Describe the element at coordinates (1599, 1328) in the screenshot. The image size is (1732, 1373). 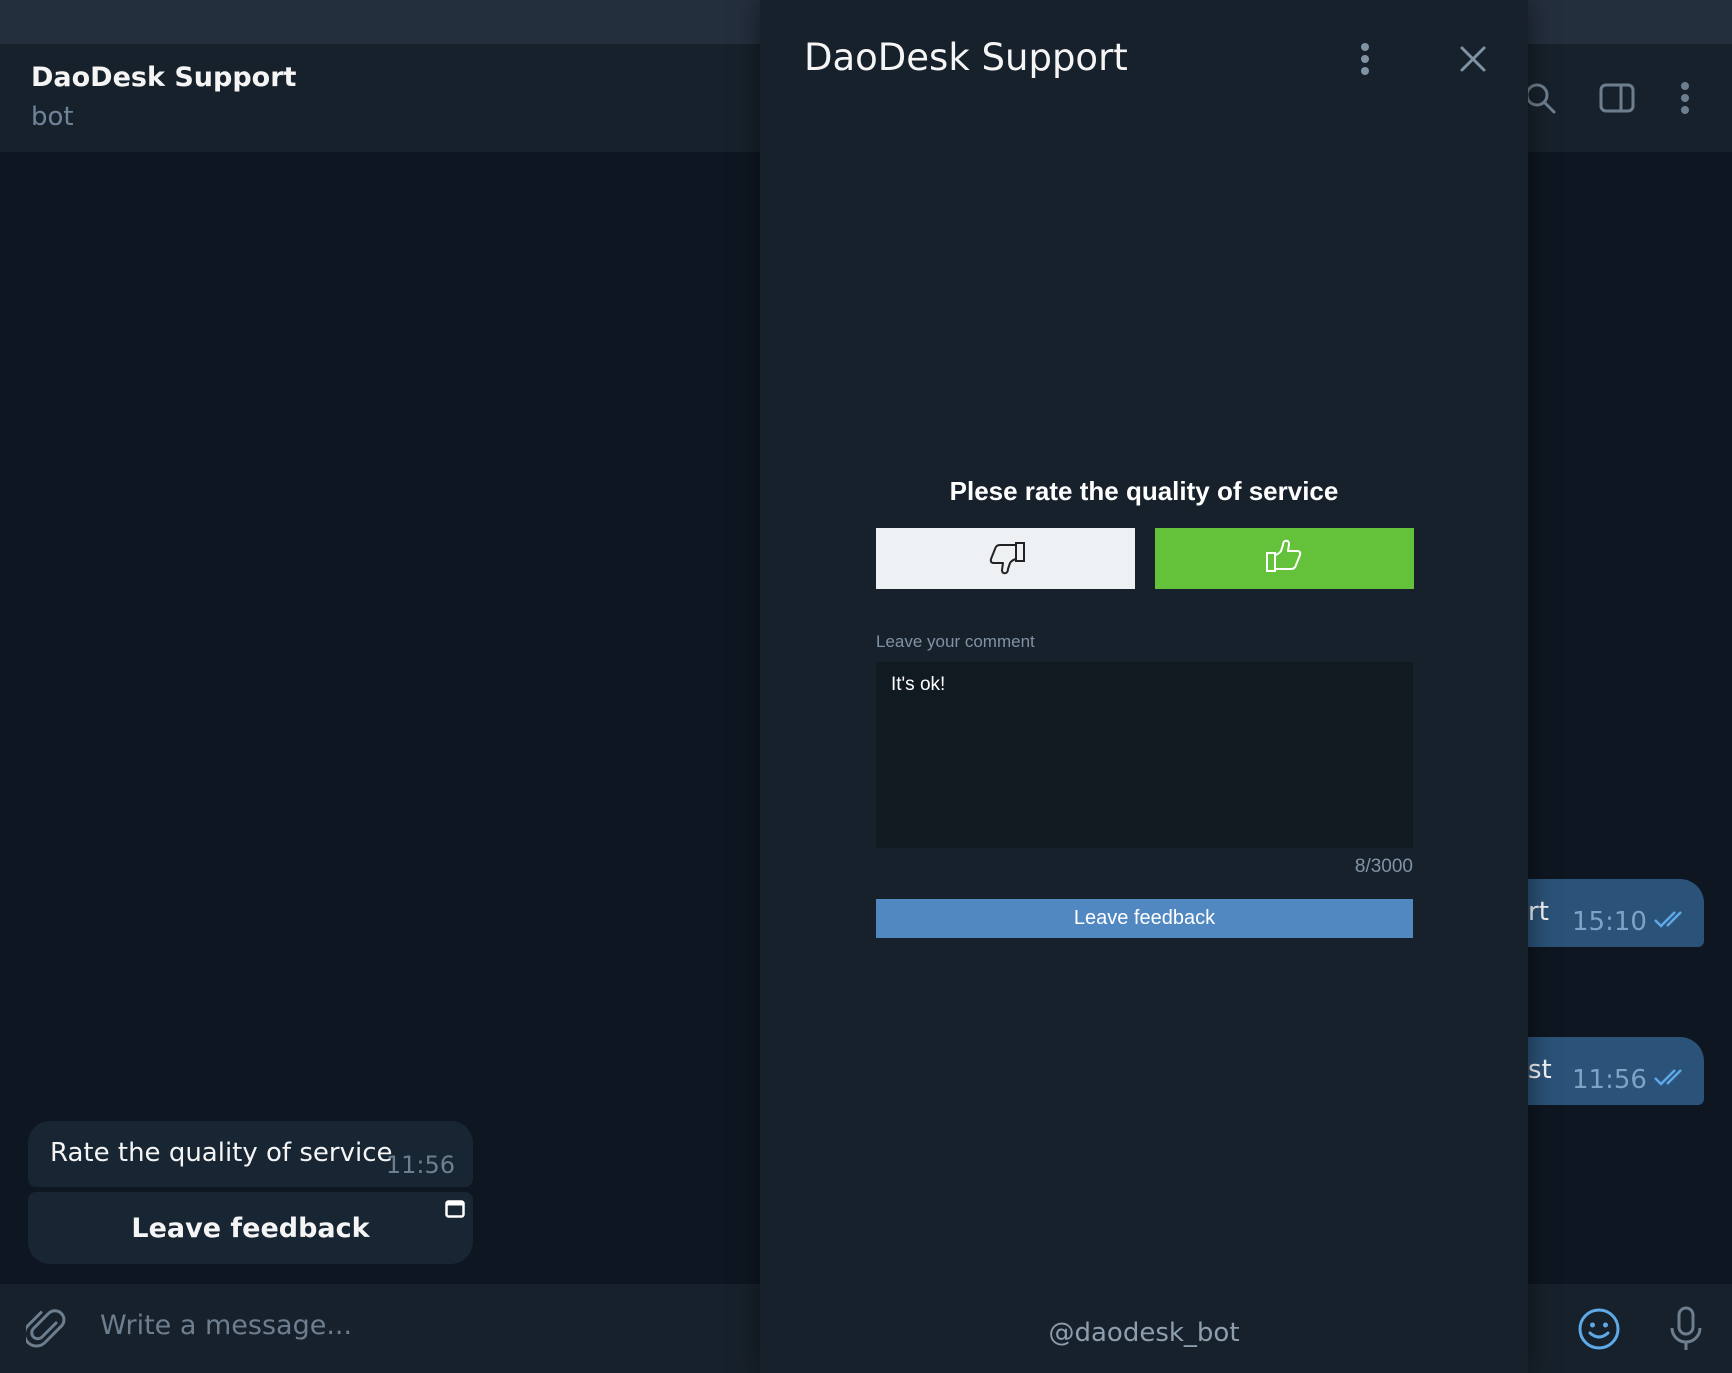
I see `emoji-icon` at that location.